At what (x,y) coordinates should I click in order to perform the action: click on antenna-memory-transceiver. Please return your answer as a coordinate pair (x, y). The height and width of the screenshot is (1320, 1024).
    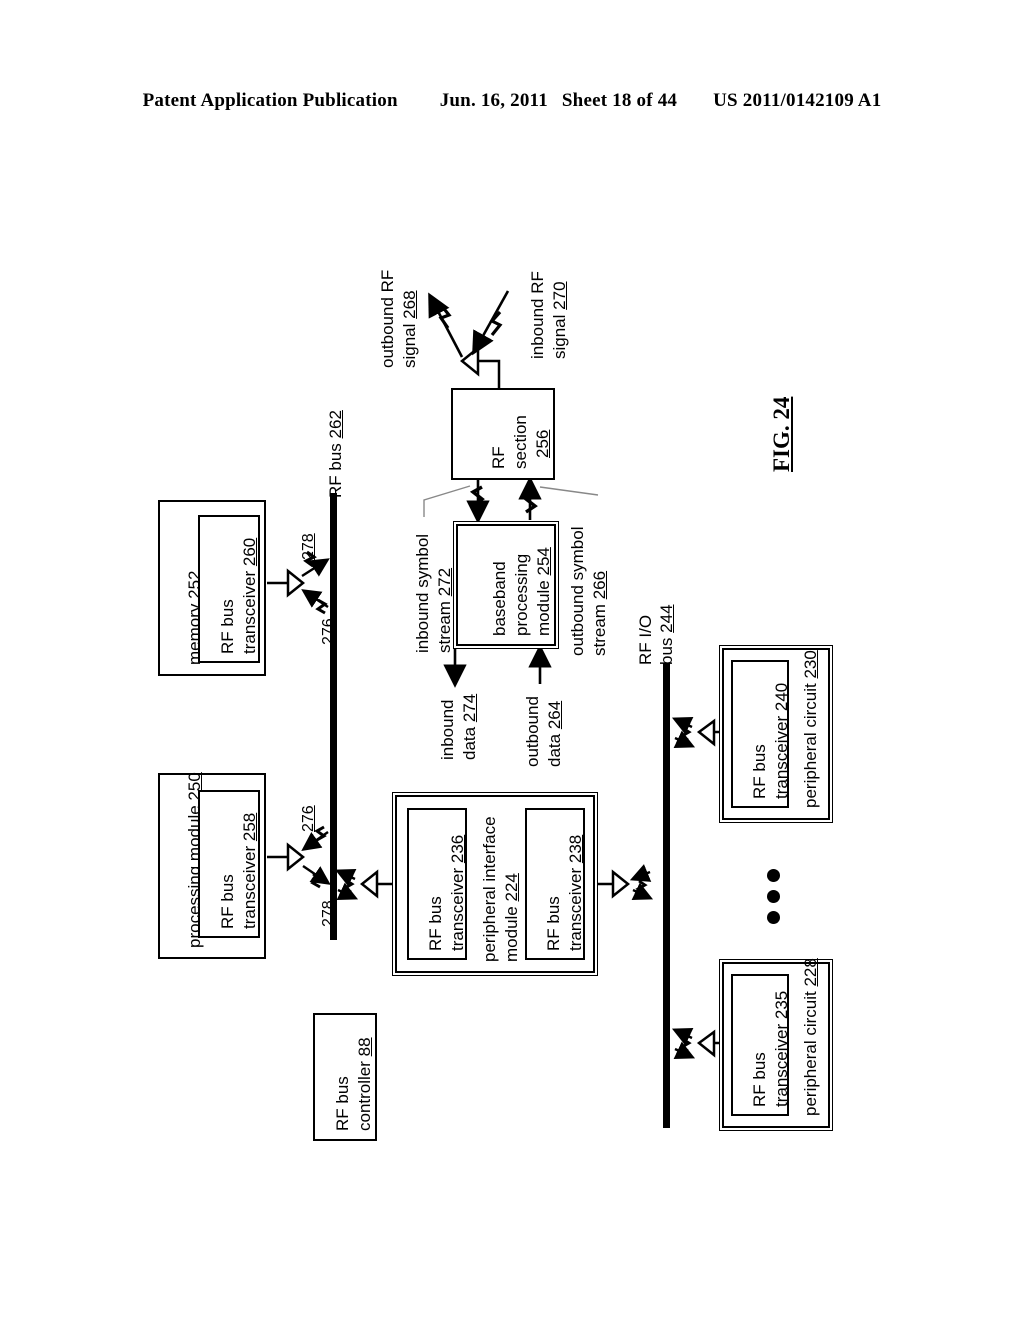
    Looking at the image, I should click on (286, 583).